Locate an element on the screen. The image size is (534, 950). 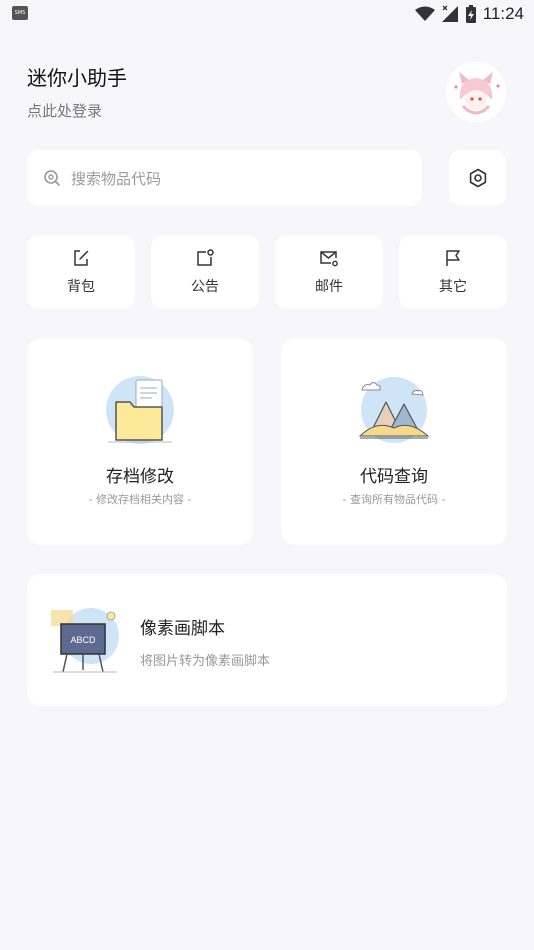
backpack-button: 背包 is located at coordinates (81, 272).